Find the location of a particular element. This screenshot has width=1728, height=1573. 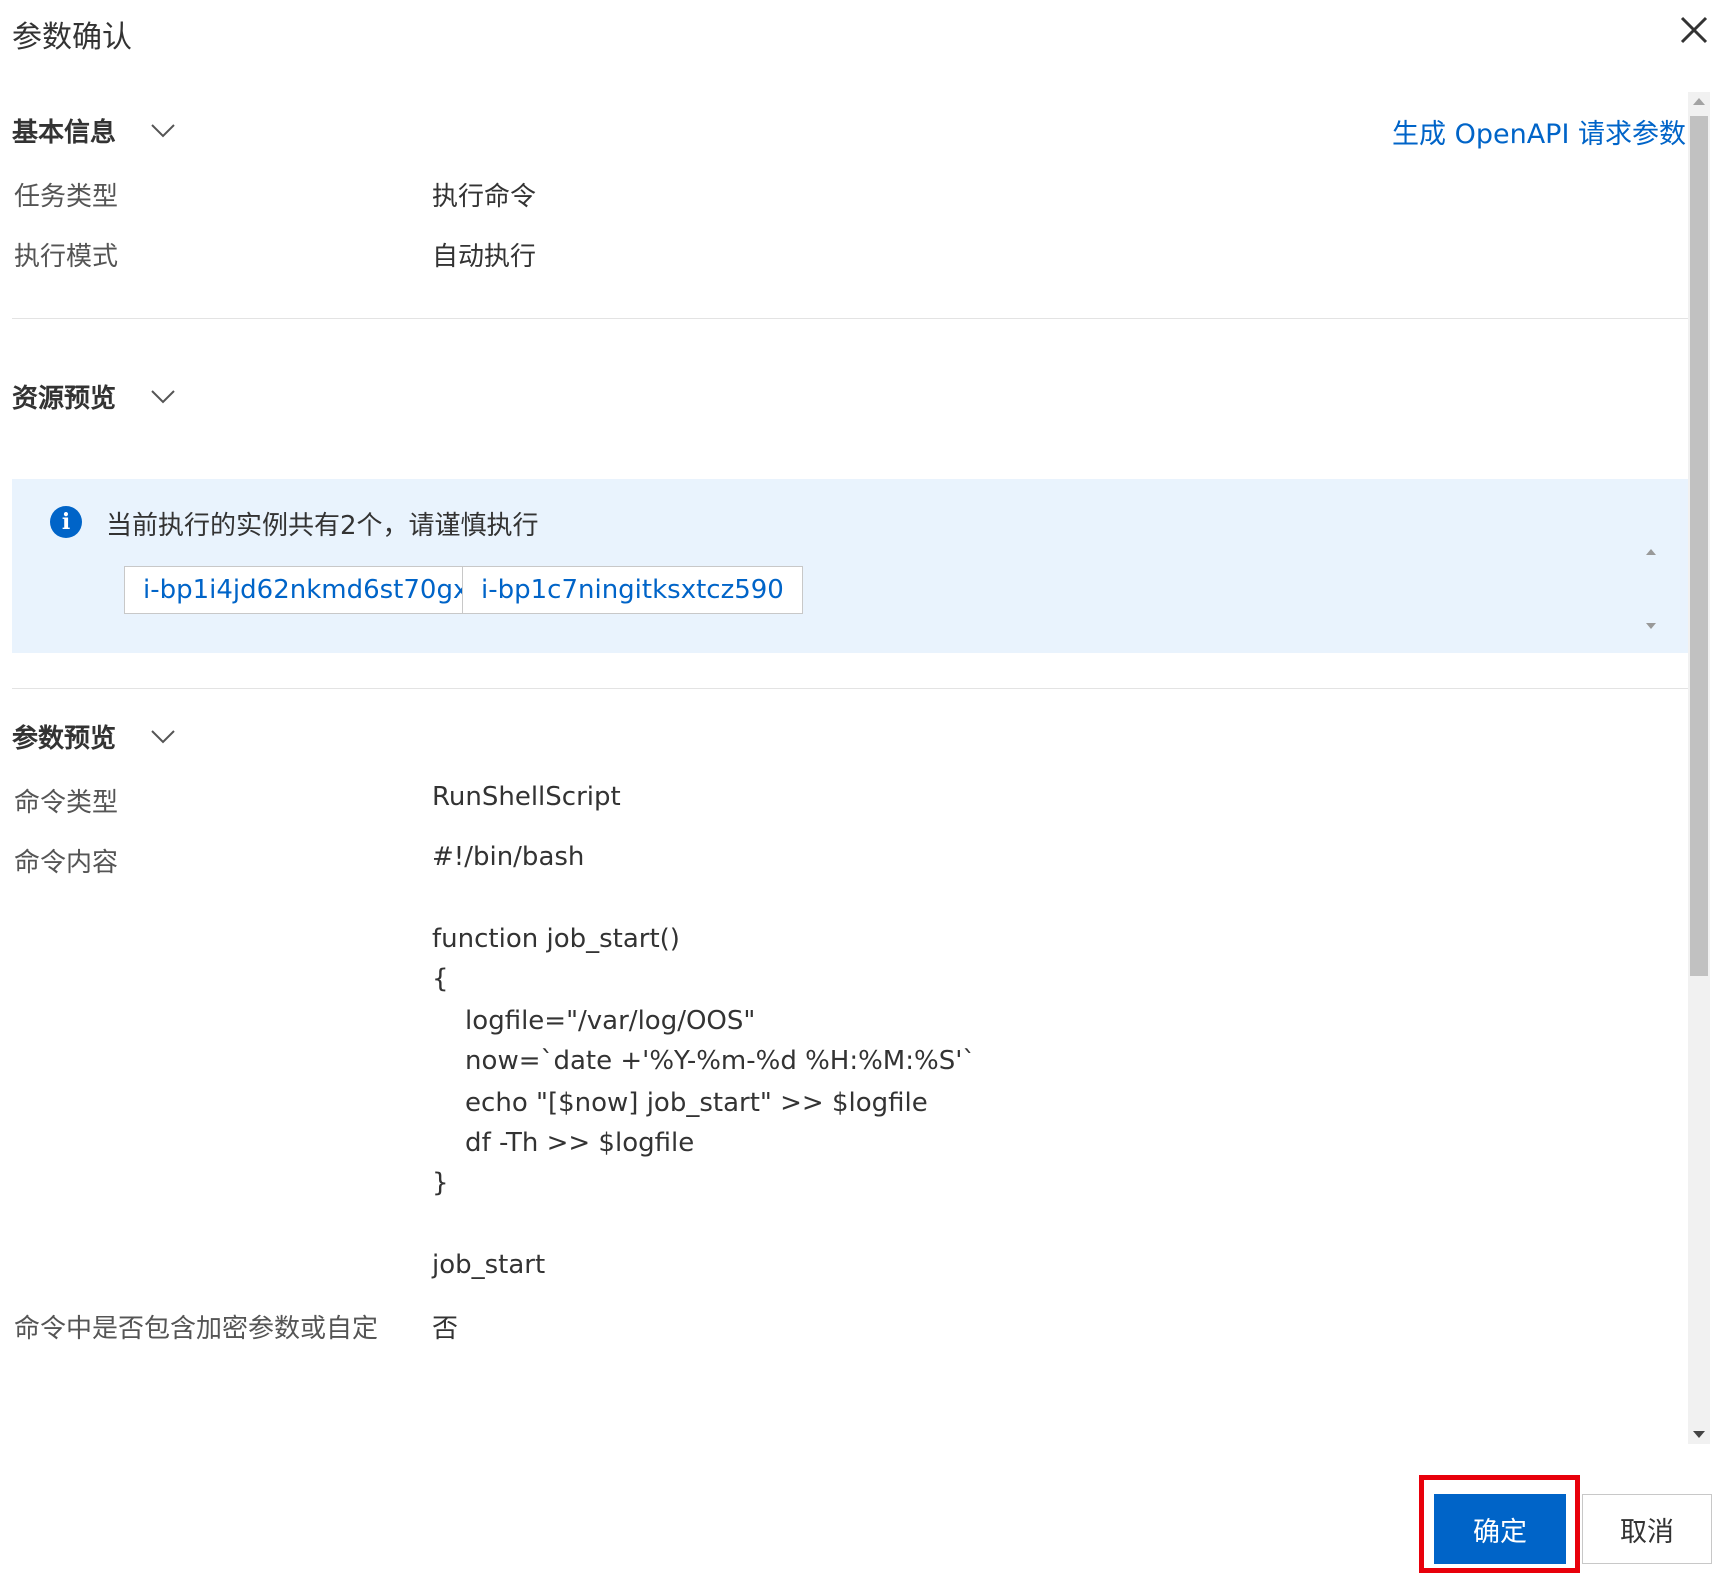

exec-mode-value: 自动执行 is located at coordinates (484, 257).